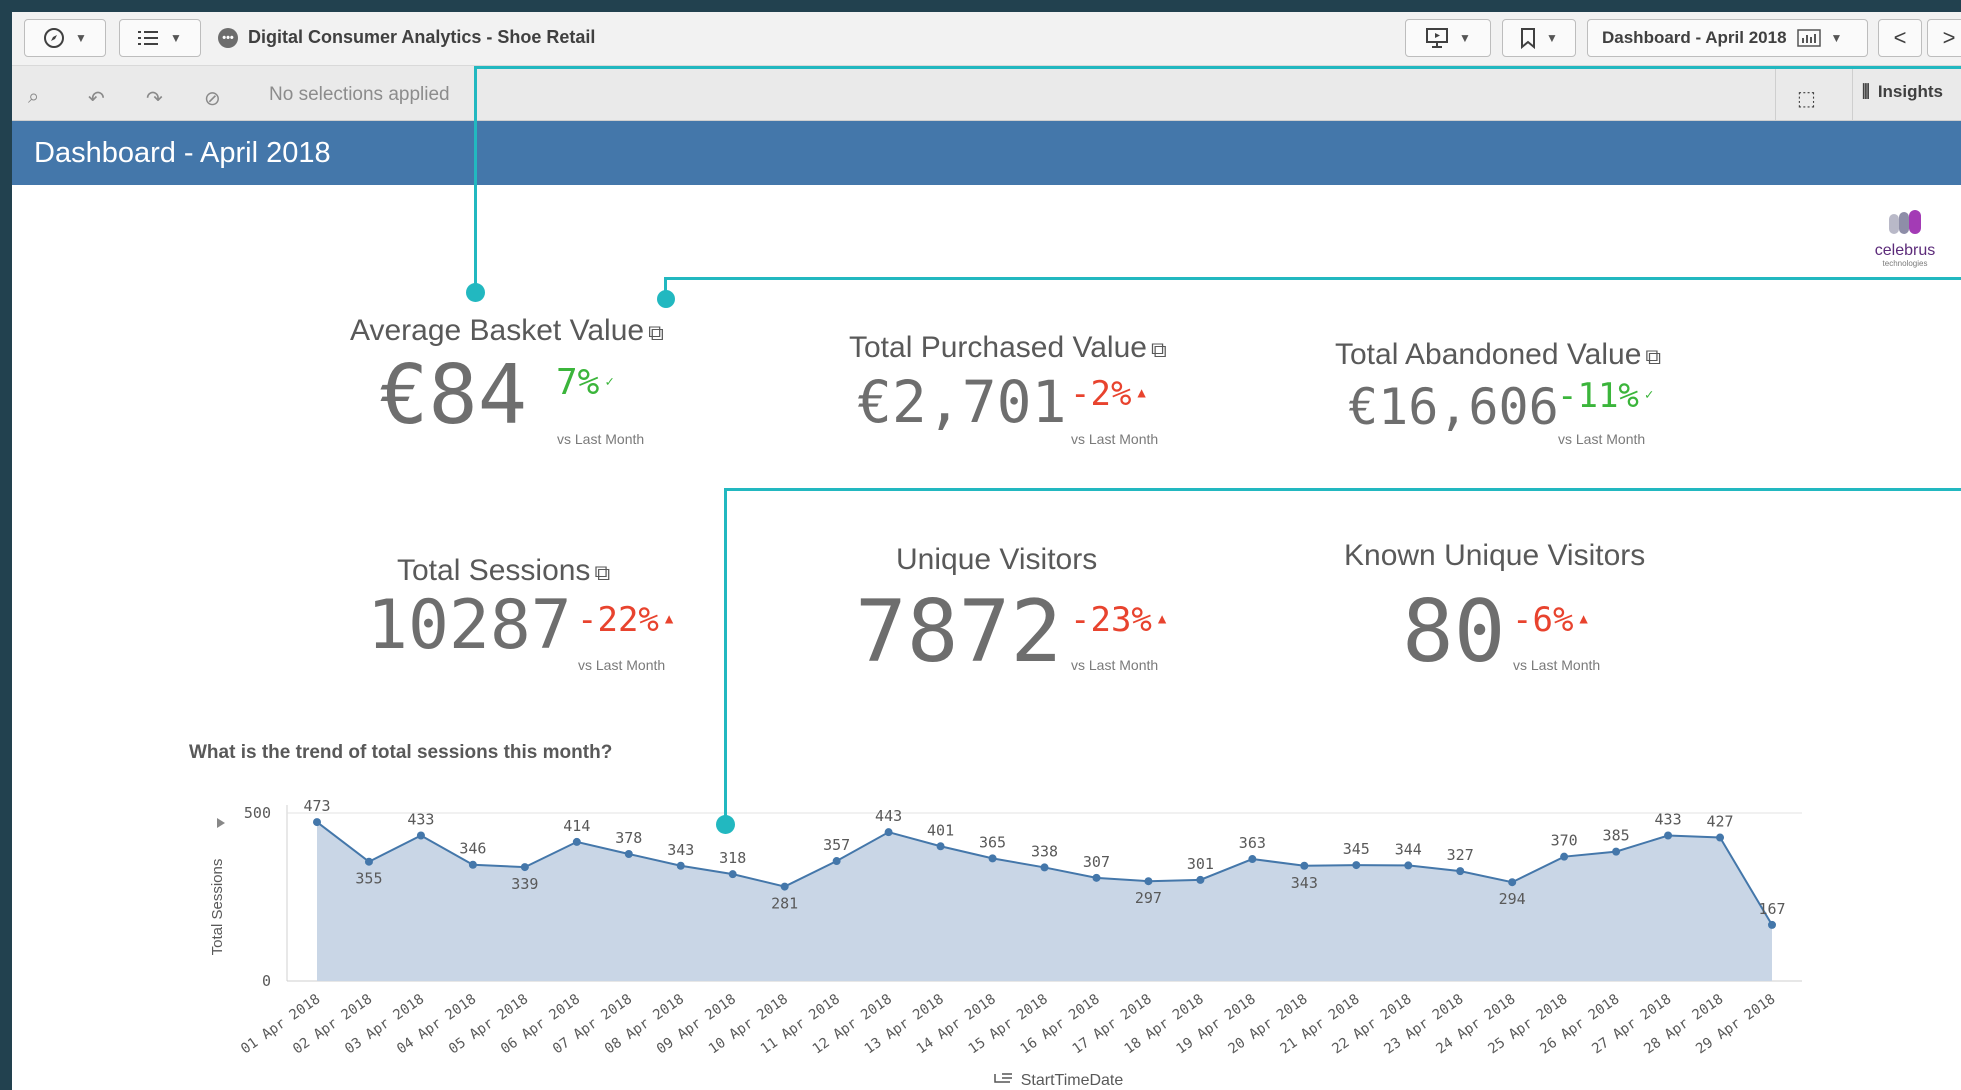 This screenshot has height=1090, width=1961. I want to click on compass-icon, so click(54, 38).